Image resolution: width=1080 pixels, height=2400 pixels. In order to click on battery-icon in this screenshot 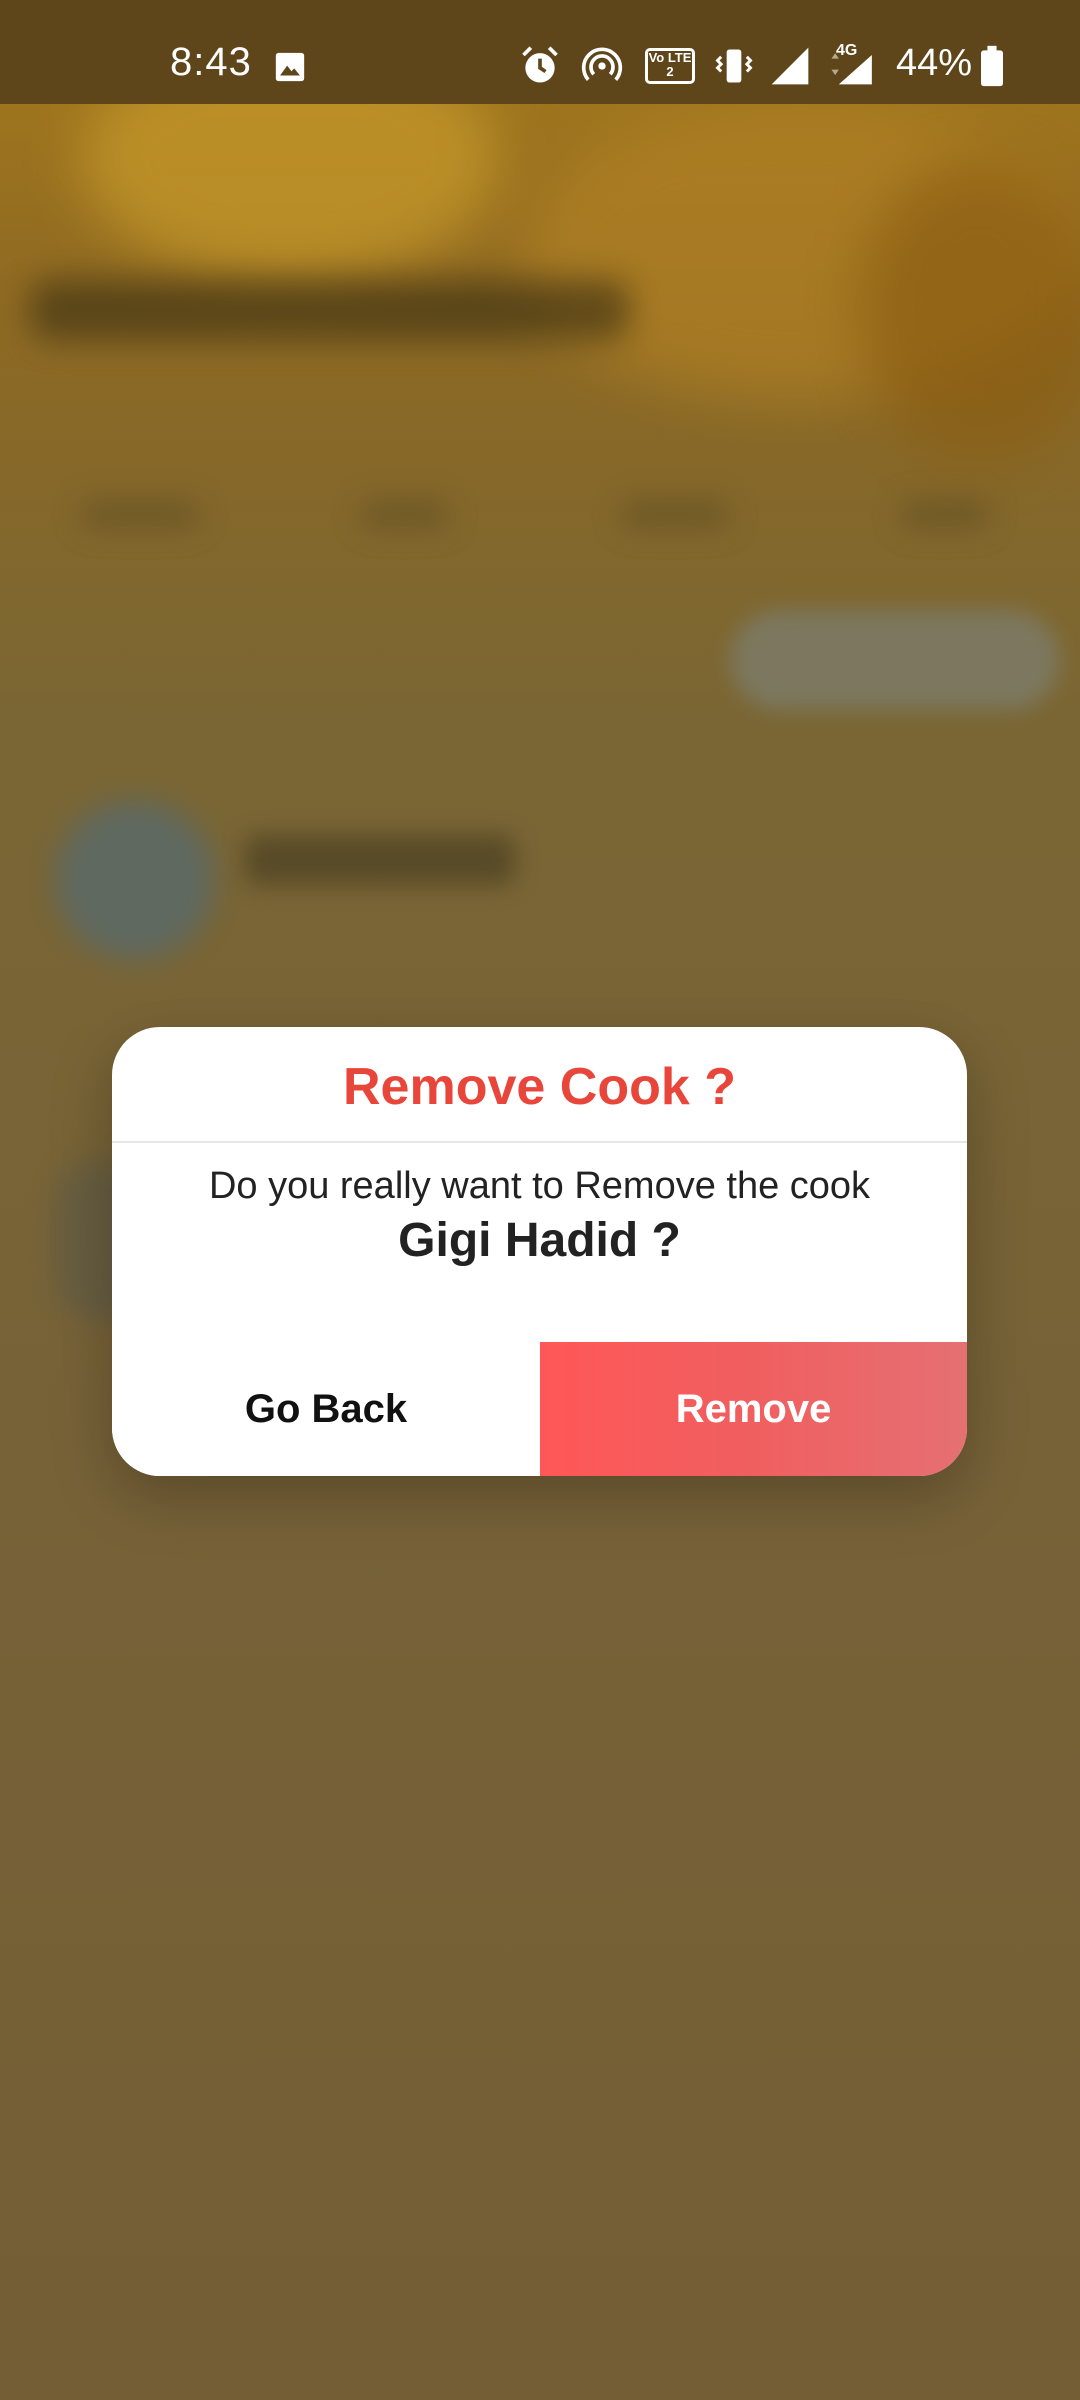, I will do `click(992, 66)`.